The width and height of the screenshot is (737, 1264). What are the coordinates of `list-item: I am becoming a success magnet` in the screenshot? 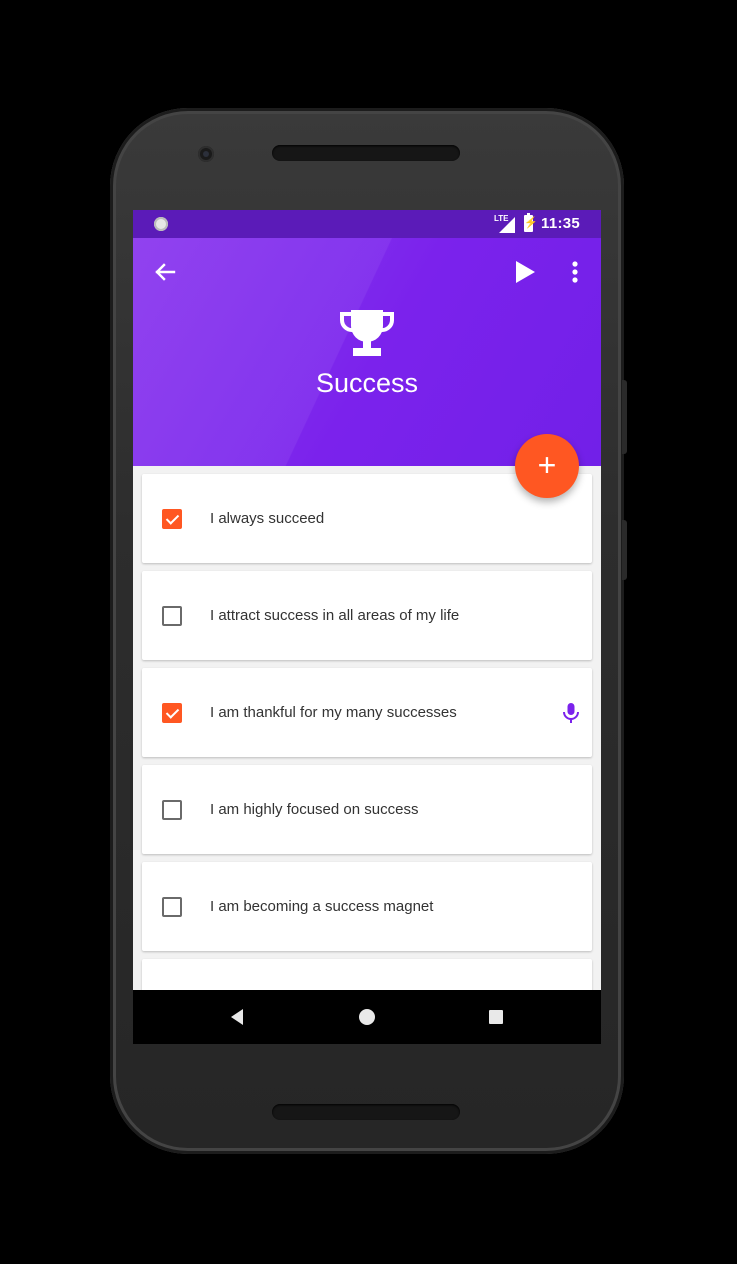 It's located at (367, 906).